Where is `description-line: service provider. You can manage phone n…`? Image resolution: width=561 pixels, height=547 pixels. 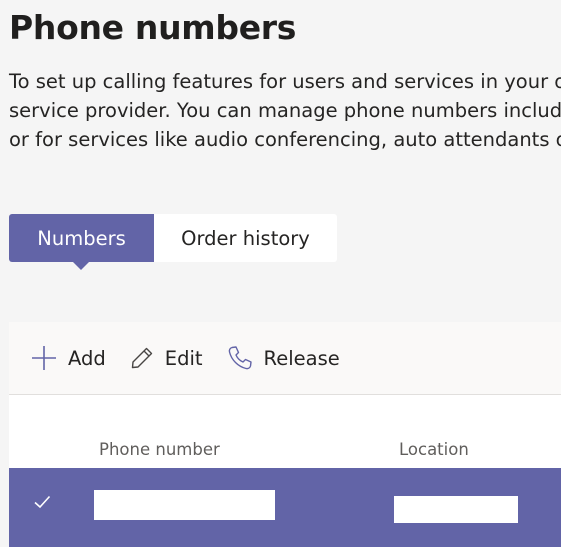
description-line: service provider. You can manage phone n… is located at coordinates (285, 110).